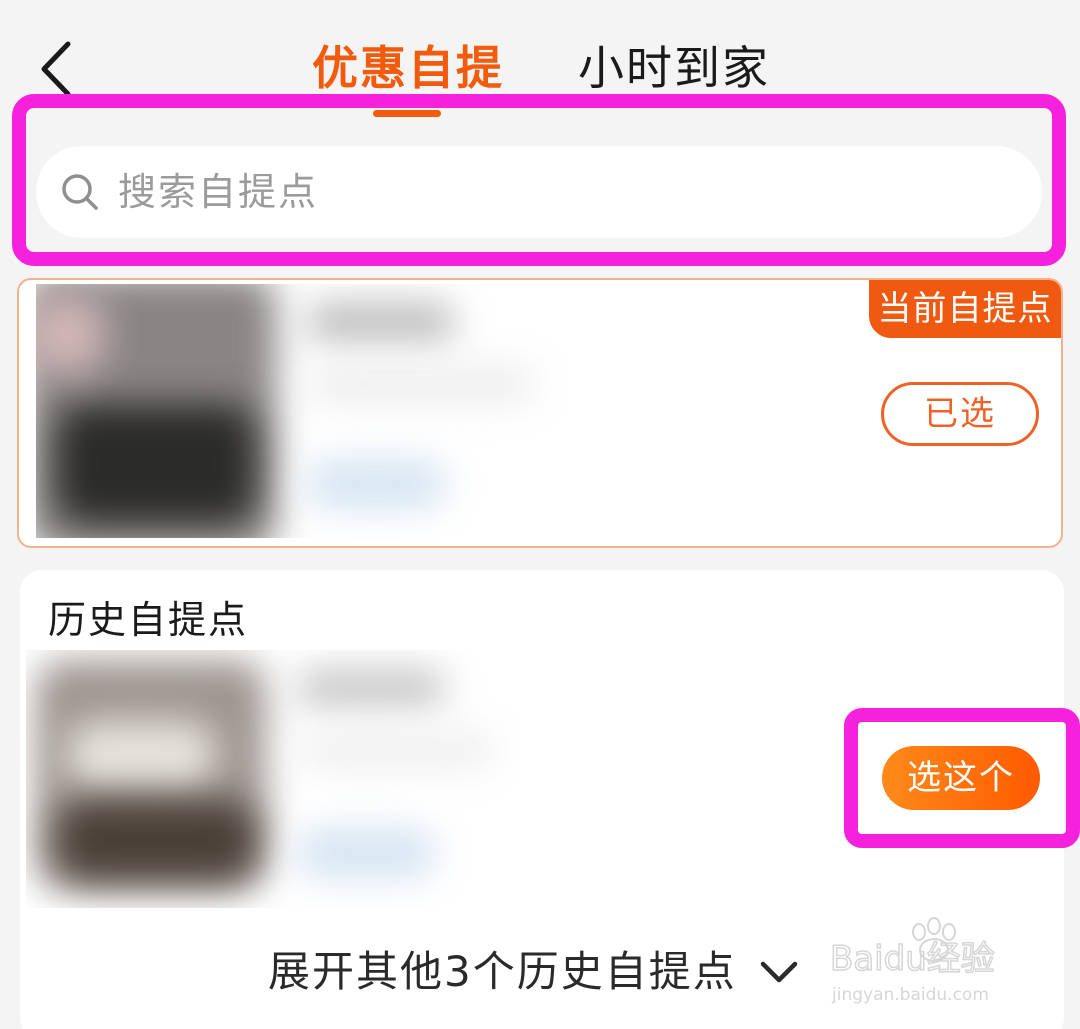 This screenshot has width=1080, height=1029. What do you see at coordinates (302, 411) in the screenshot?
I see `store-info-blurred` at bounding box center [302, 411].